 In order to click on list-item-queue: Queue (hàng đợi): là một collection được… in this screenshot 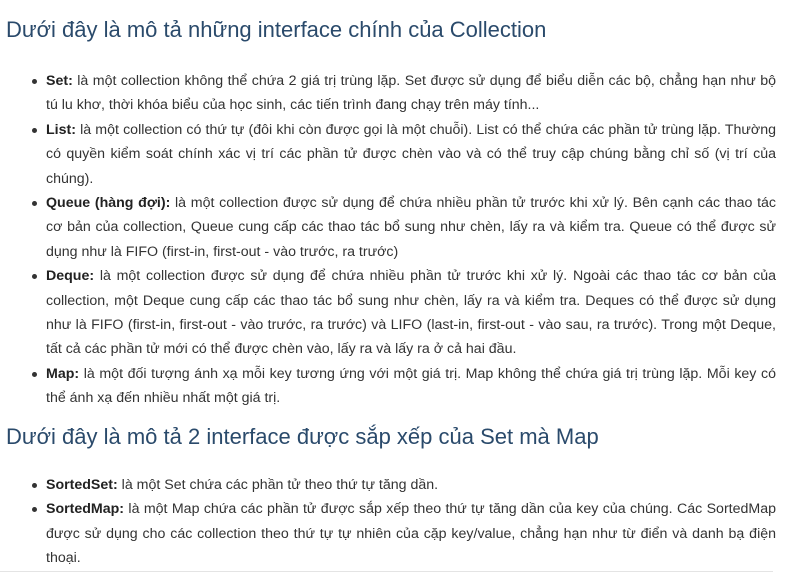, I will do `click(404, 227)`.